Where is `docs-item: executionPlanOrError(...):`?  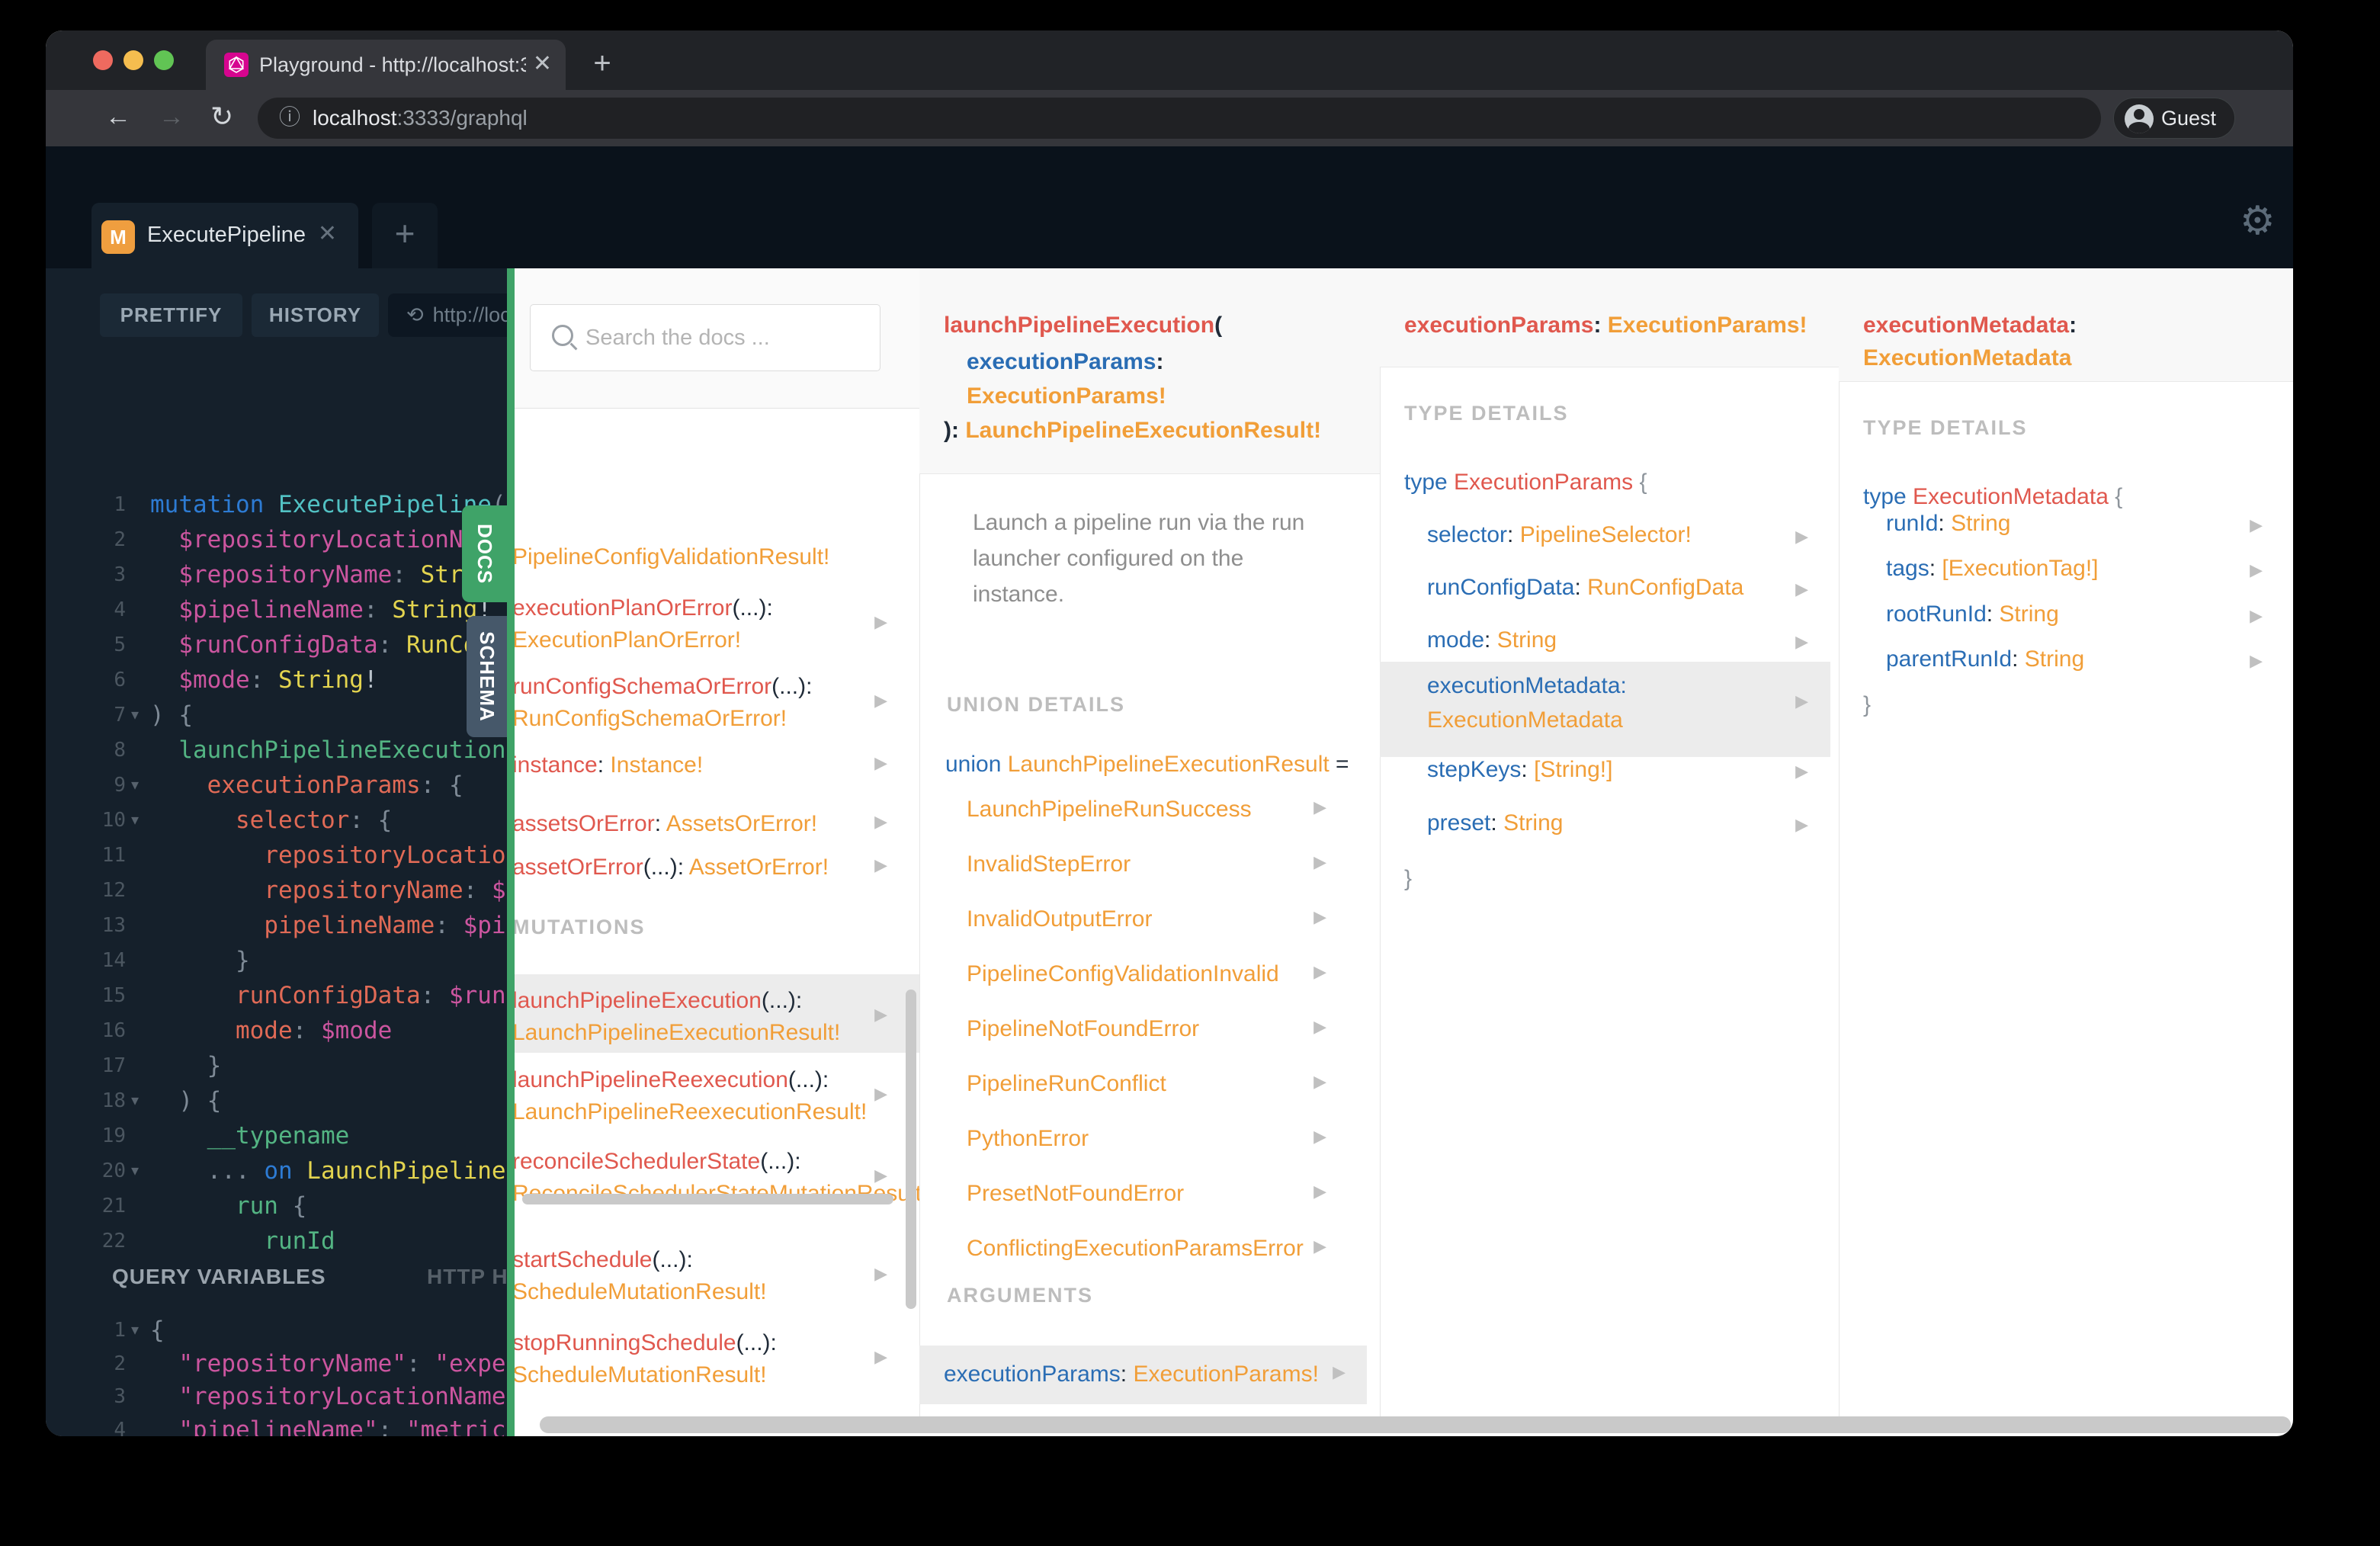
docs-item: executionPlanOrError(...): is located at coordinates (644, 608).